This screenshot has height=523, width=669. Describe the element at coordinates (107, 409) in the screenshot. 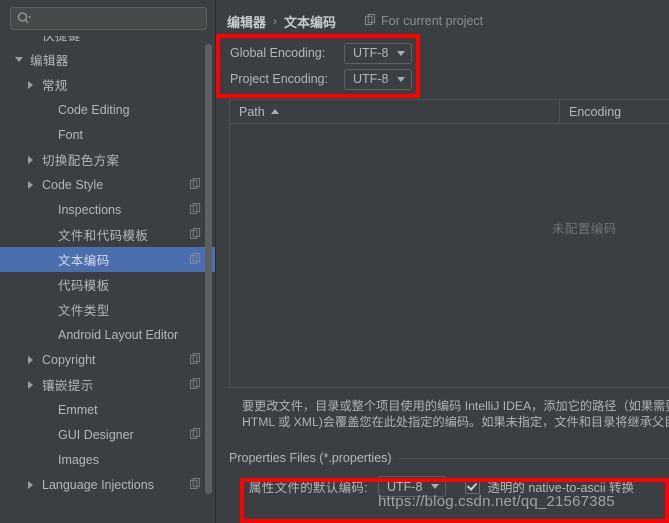

I see `sidebar-item-15: Emmet` at that location.